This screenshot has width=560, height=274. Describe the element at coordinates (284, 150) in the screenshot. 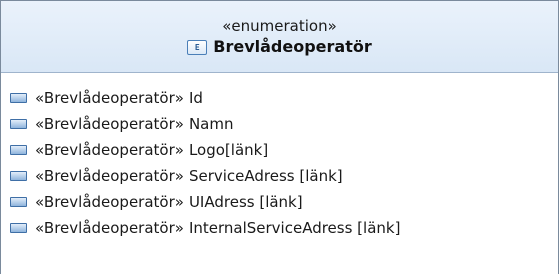

I see `literal-item: «Brevlådeoperatör» Logo[länk]` at that location.